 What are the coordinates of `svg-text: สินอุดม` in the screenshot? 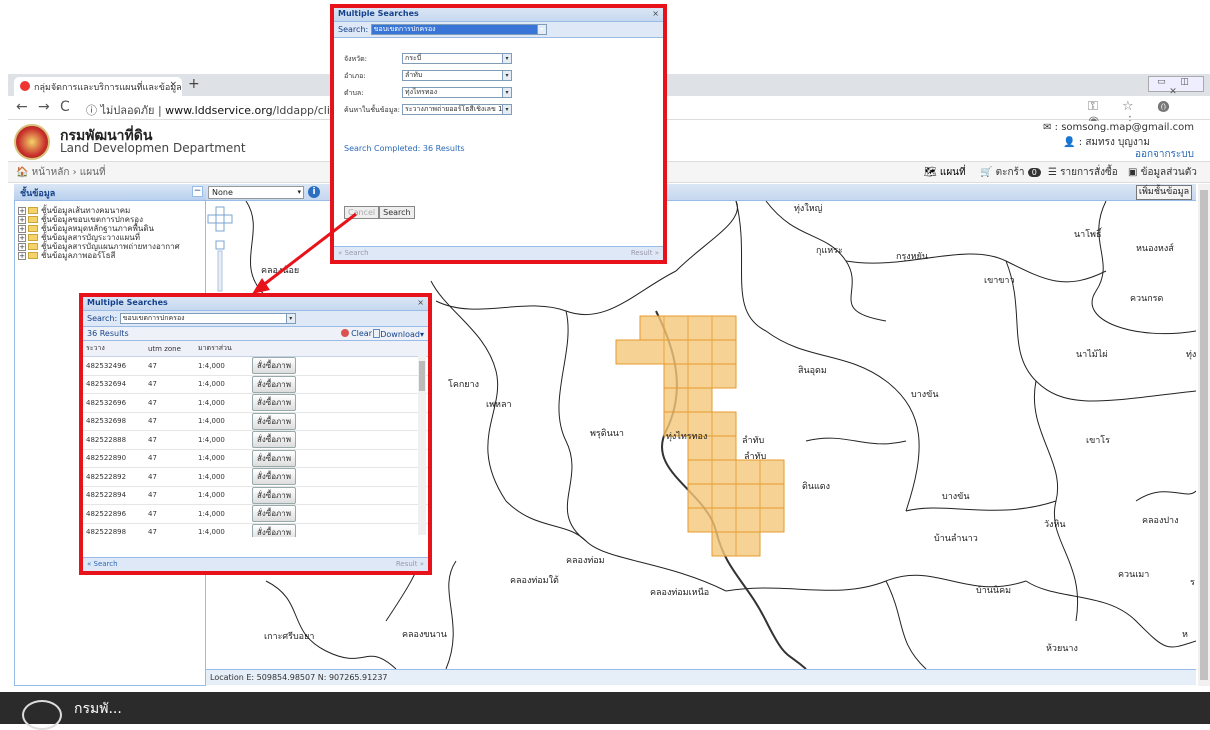 It's located at (812, 370).